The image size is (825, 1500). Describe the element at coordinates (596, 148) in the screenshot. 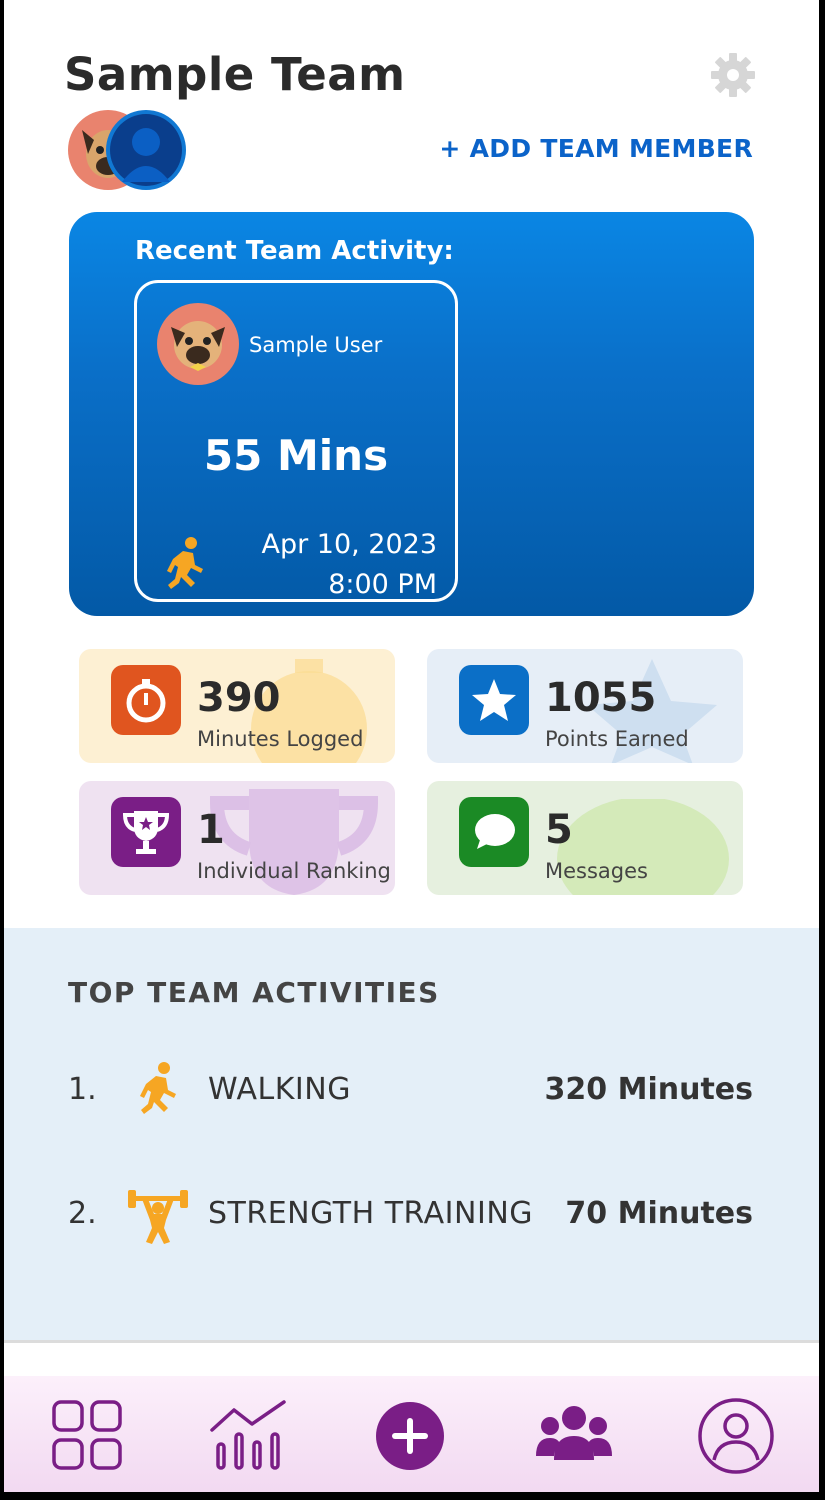

I see `add-team-member-button: + ADD TEAM MEMBER` at that location.